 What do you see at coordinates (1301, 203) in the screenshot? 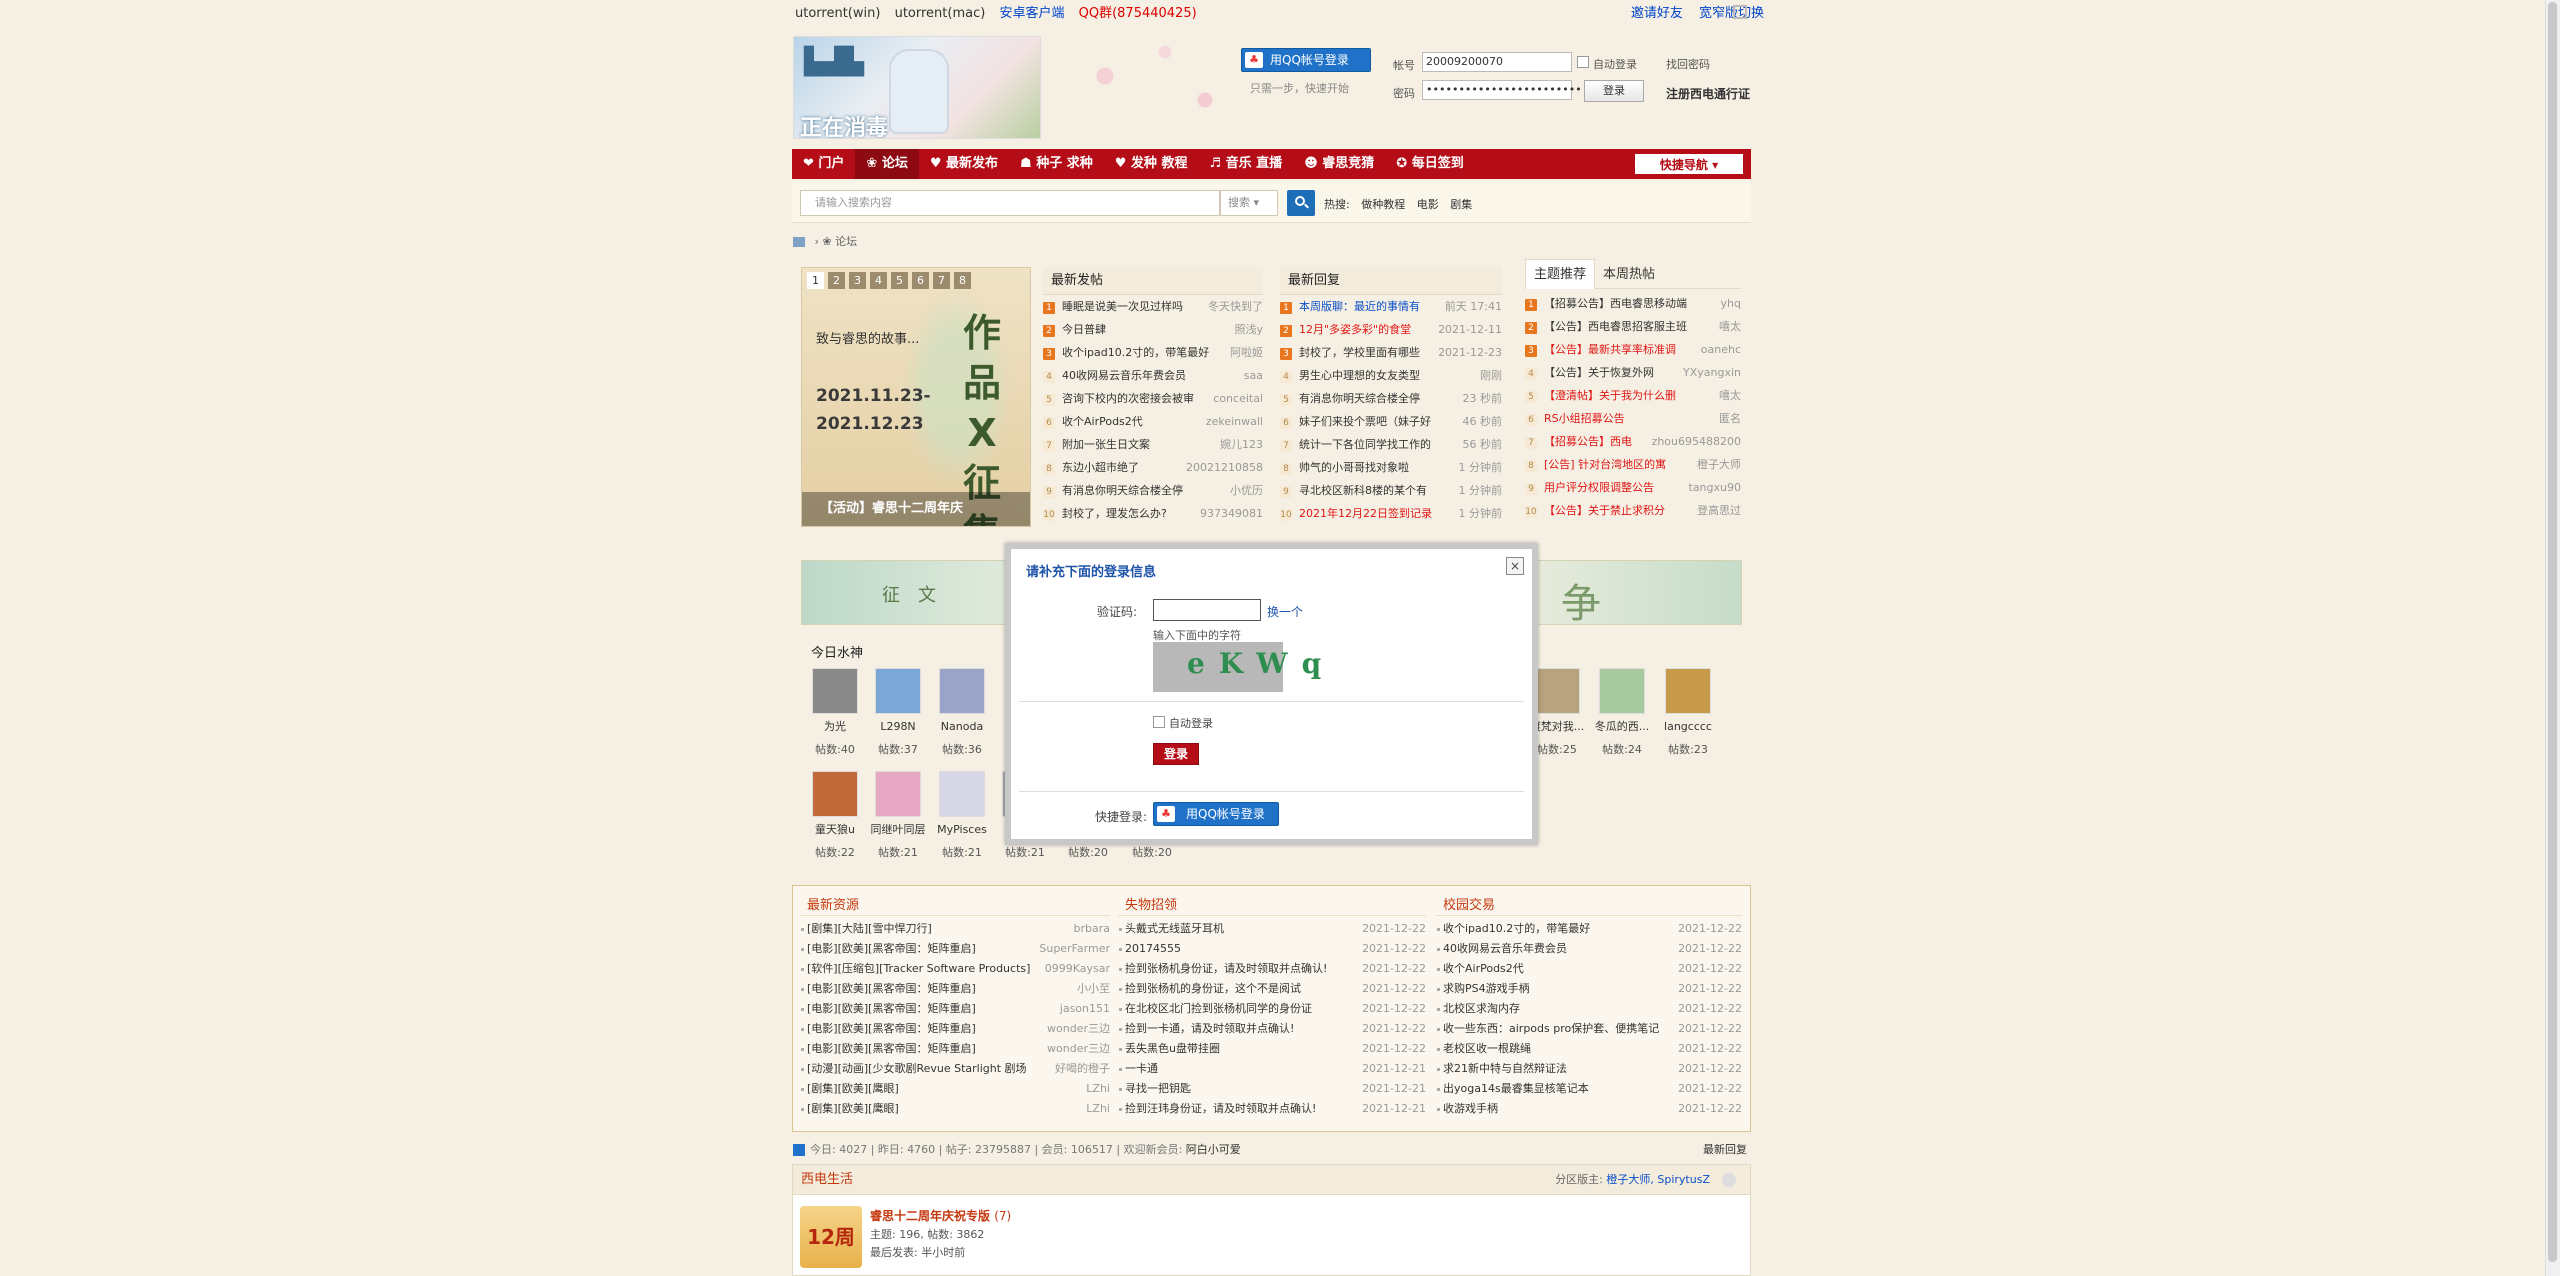
I see `search-button` at bounding box center [1301, 203].